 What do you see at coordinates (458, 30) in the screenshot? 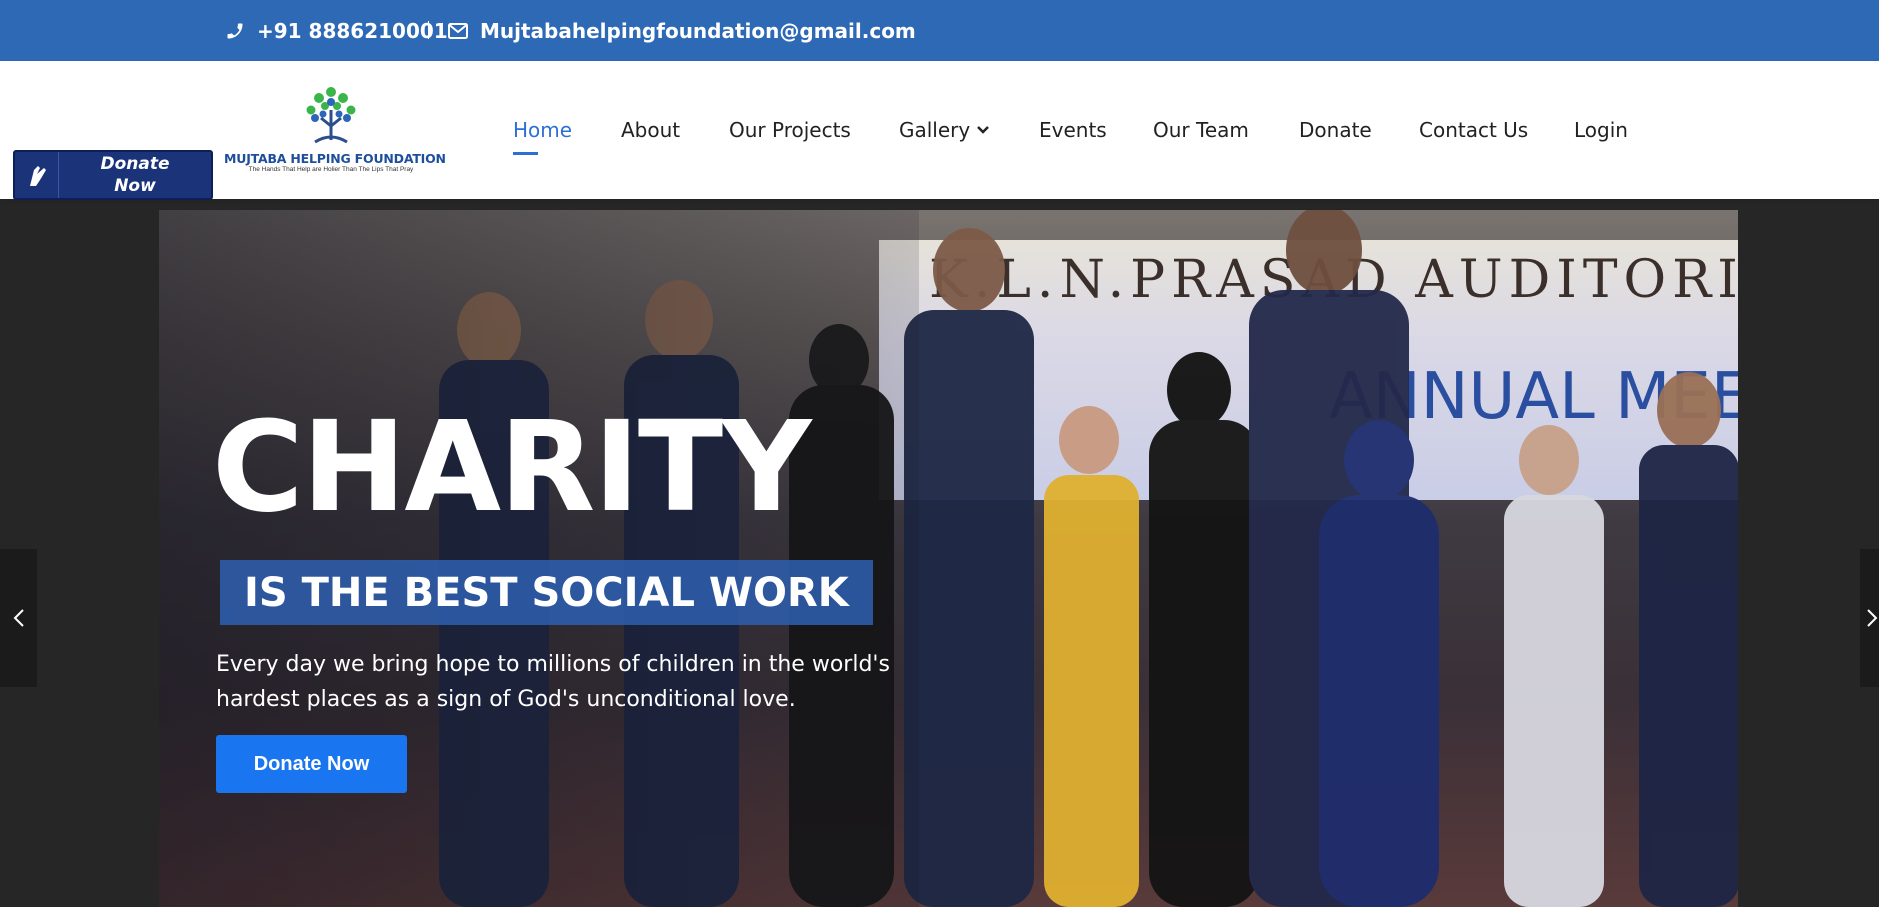
I see `envelope-icon` at bounding box center [458, 30].